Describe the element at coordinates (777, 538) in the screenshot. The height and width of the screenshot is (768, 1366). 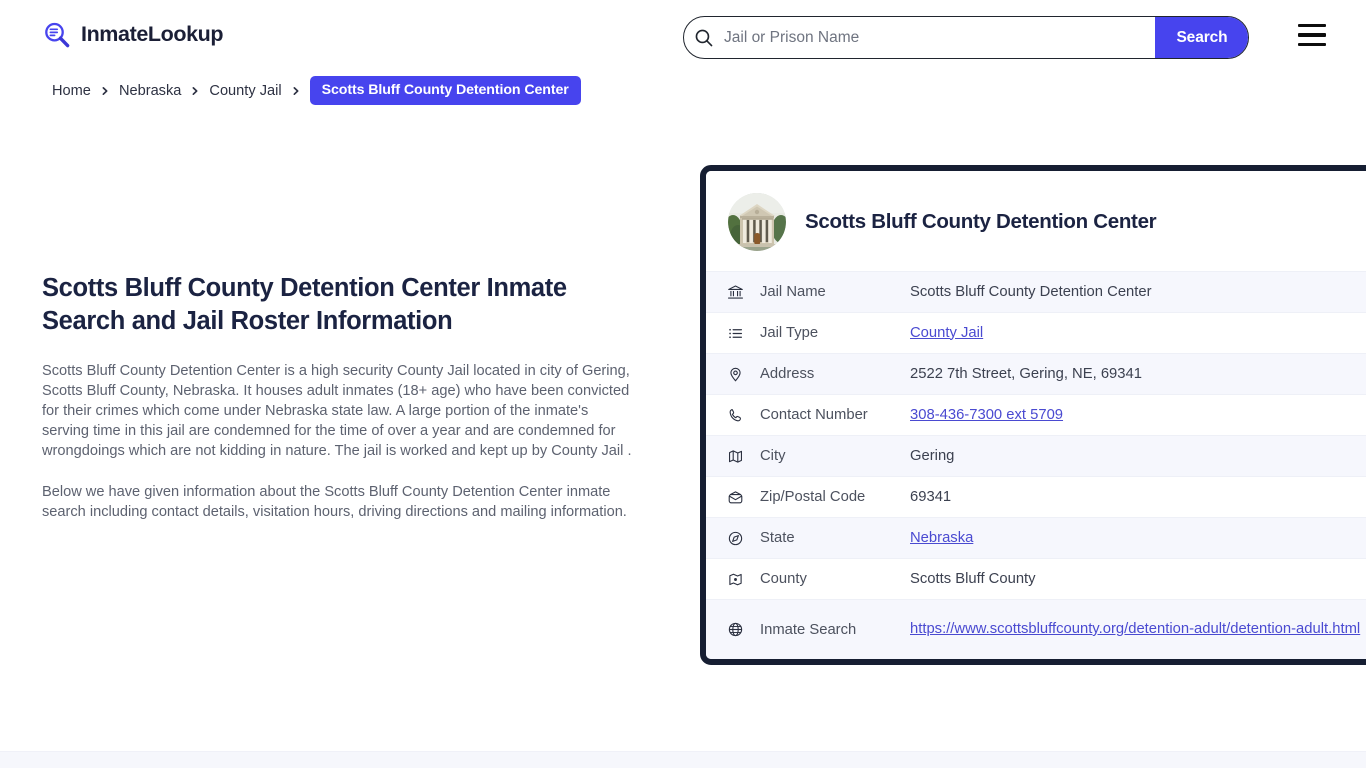
I see `row-label: State` at that location.